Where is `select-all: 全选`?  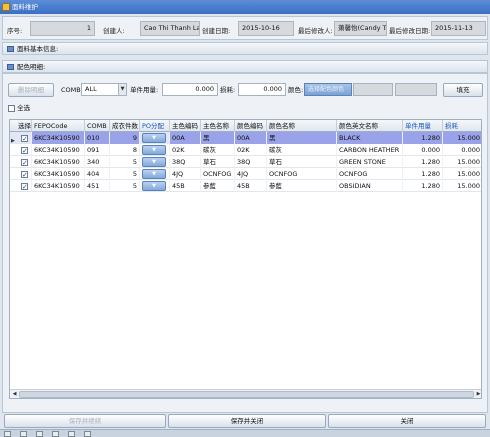
select-all: 全选 is located at coordinates (19, 107).